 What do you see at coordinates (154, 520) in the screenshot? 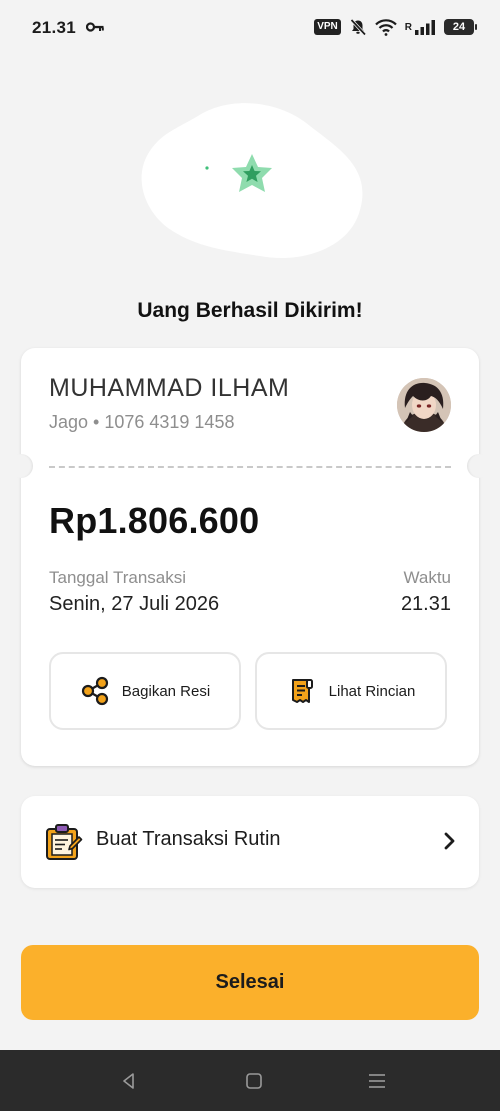
I see `transfer-amount: Rp1.806.600` at bounding box center [154, 520].